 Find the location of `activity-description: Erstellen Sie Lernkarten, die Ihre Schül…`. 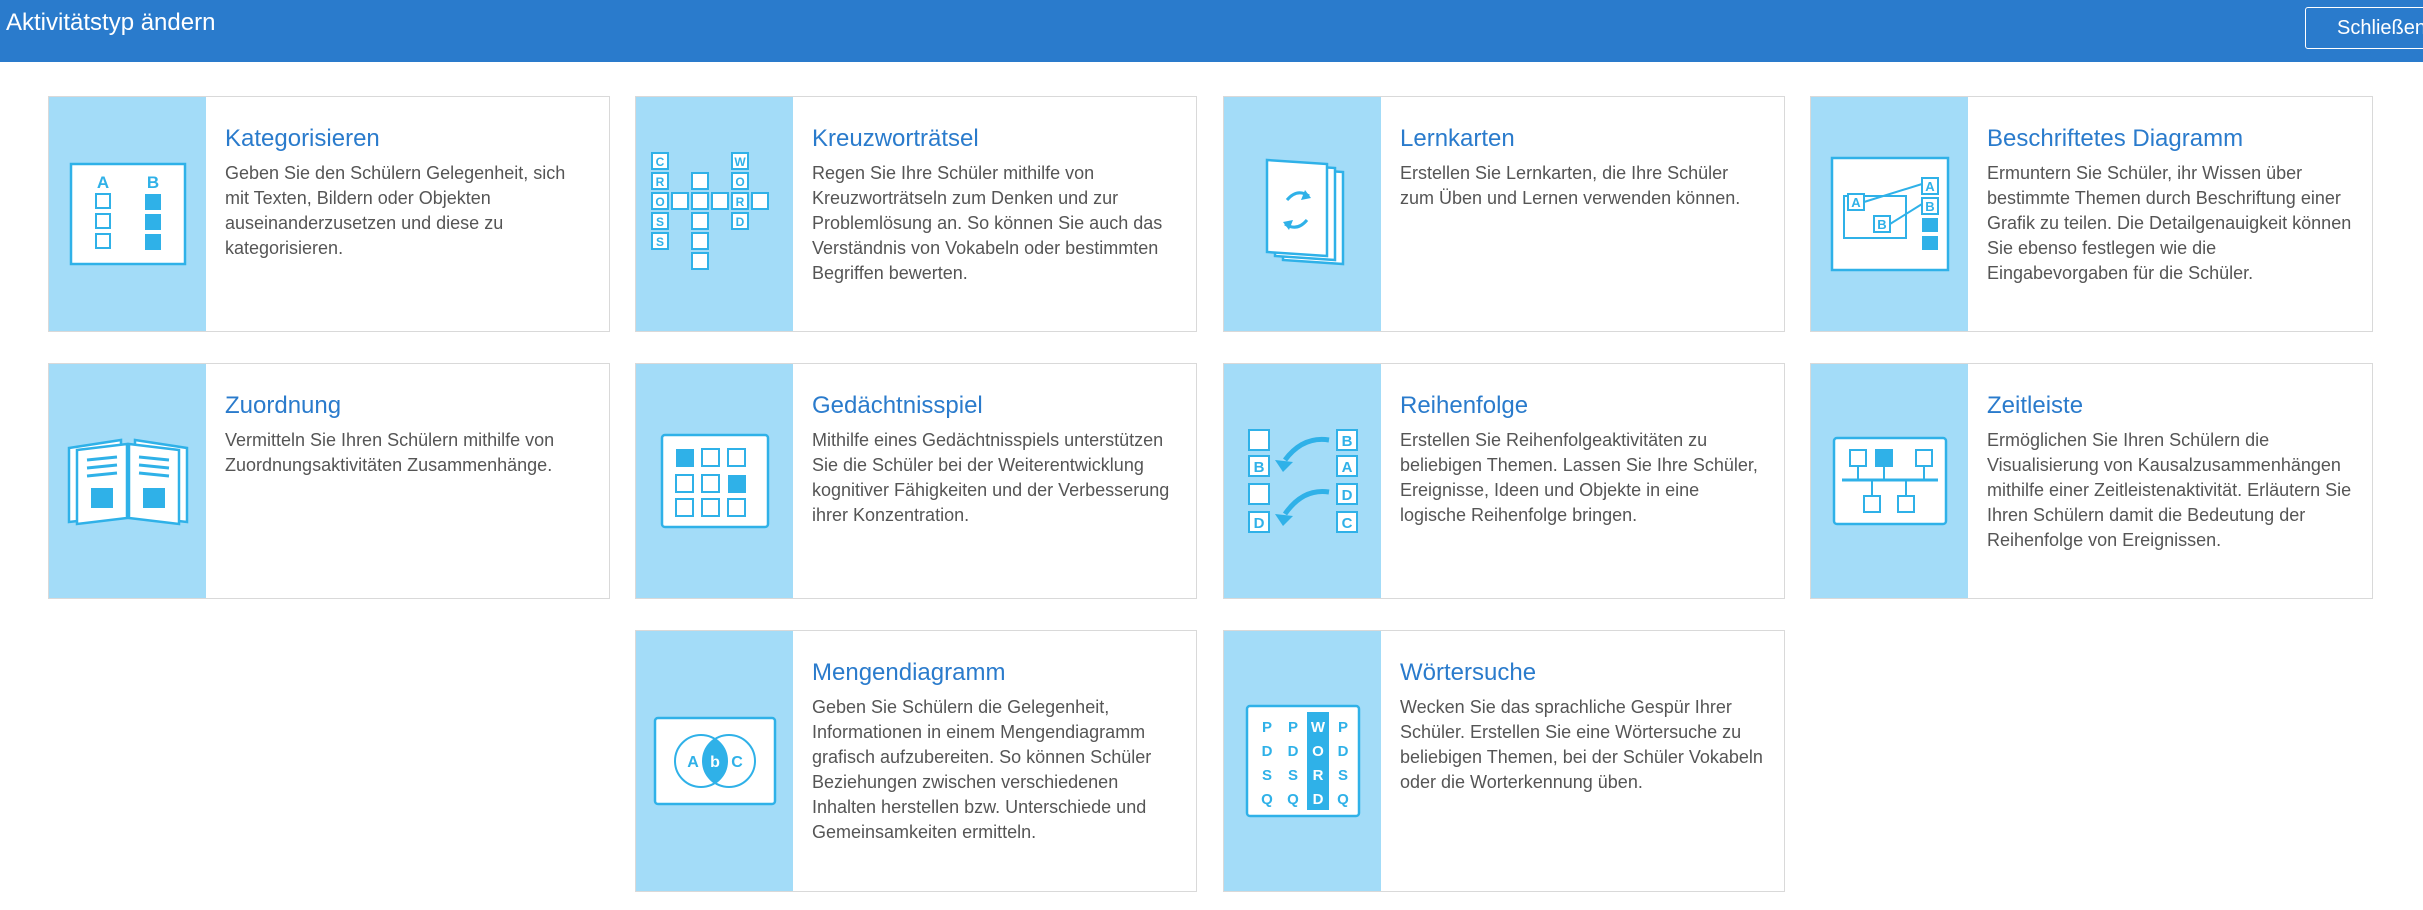

activity-description: Erstellen Sie Lernkarten, die Ihre Schül… is located at coordinates (1570, 185).